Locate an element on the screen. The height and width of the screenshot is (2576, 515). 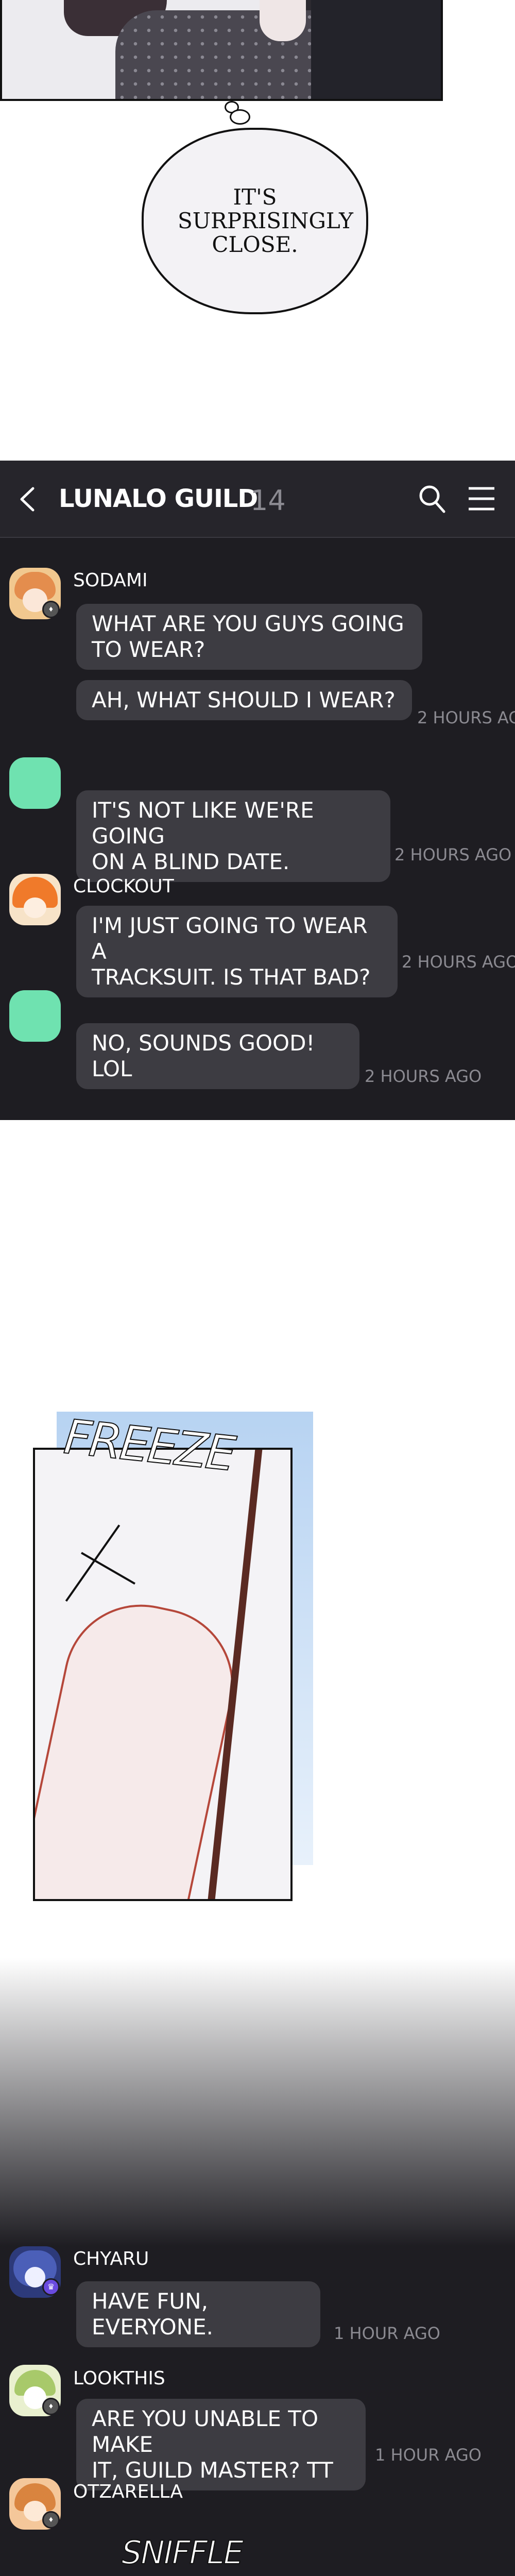
gradient-transition is located at coordinates (257, 2102).